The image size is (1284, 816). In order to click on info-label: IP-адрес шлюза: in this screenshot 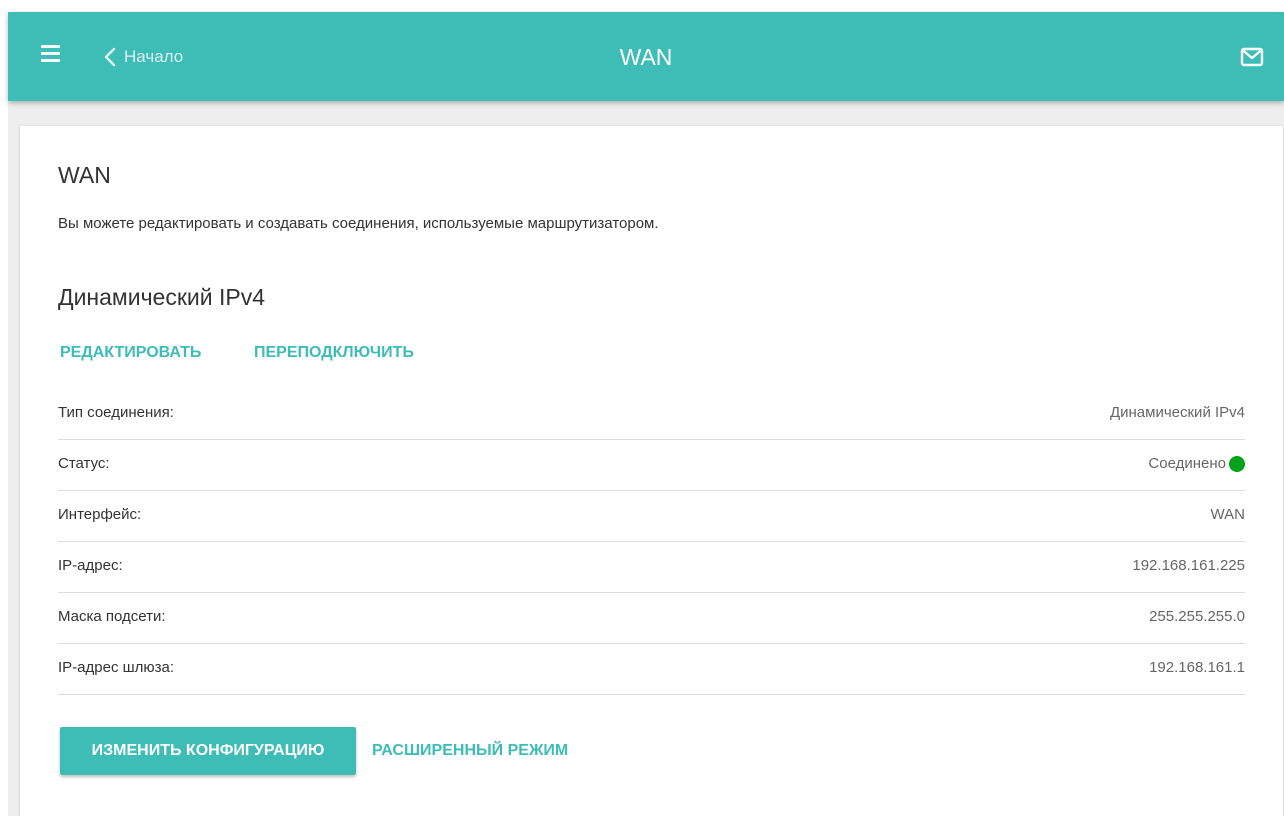, I will do `click(116, 667)`.